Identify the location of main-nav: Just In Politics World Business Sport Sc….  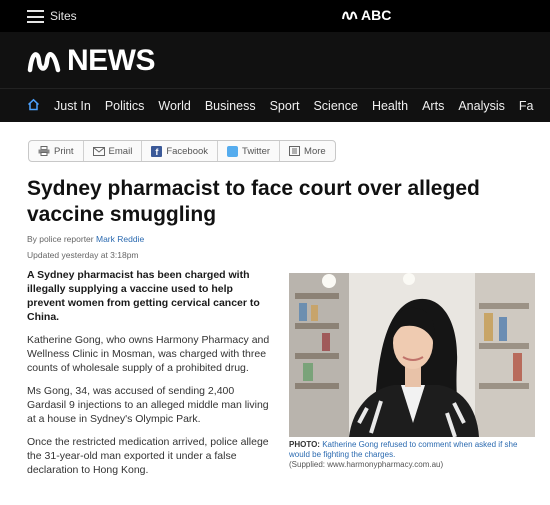
(275, 105).